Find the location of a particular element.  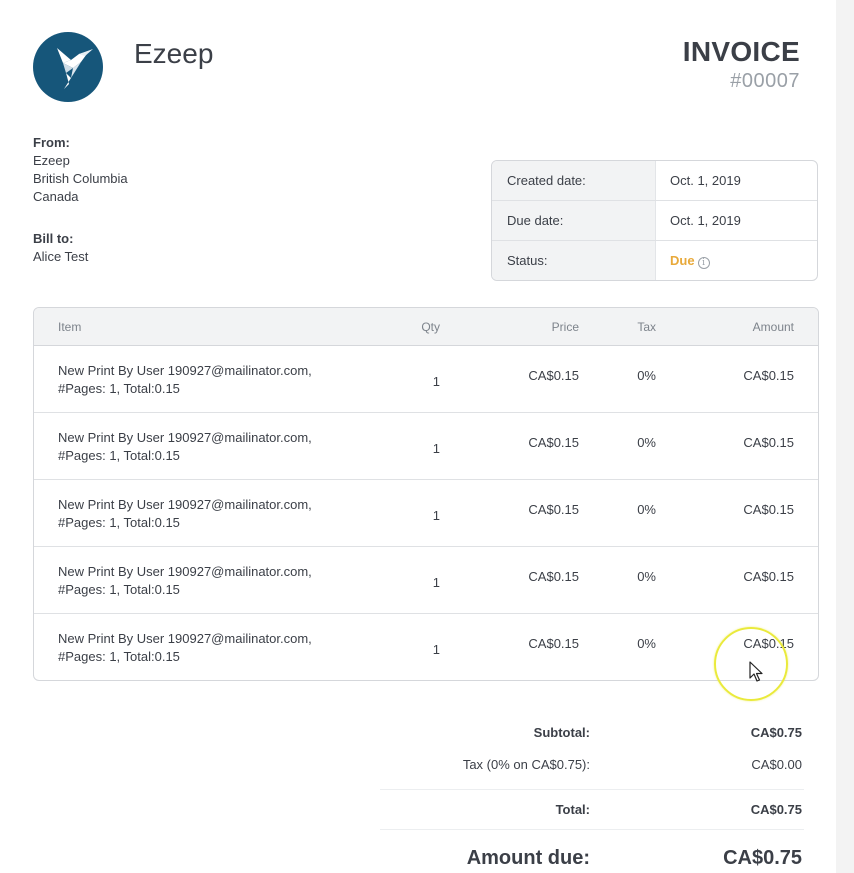

invoice-number: #00007 is located at coordinates (765, 81).